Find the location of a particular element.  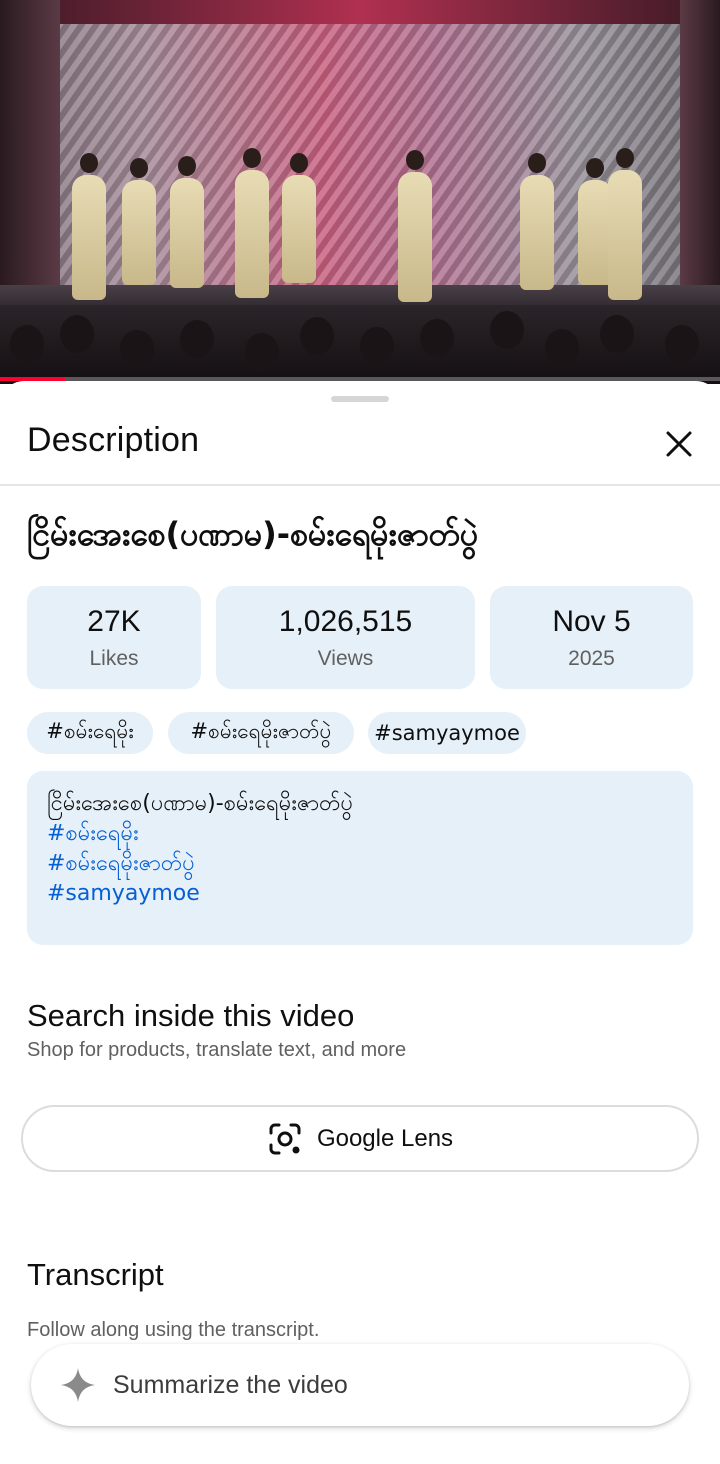

date-stat: Nov 5 2025 is located at coordinates (591, 637).